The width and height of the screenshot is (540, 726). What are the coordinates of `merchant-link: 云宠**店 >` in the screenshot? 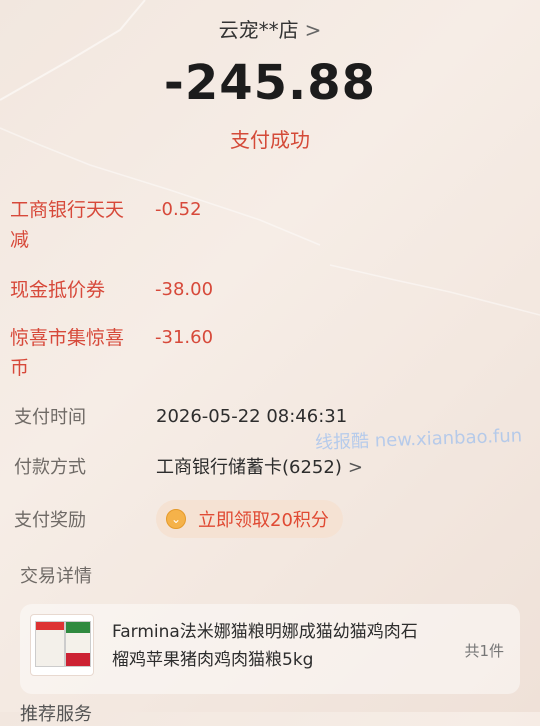 It's located at (270, 28).